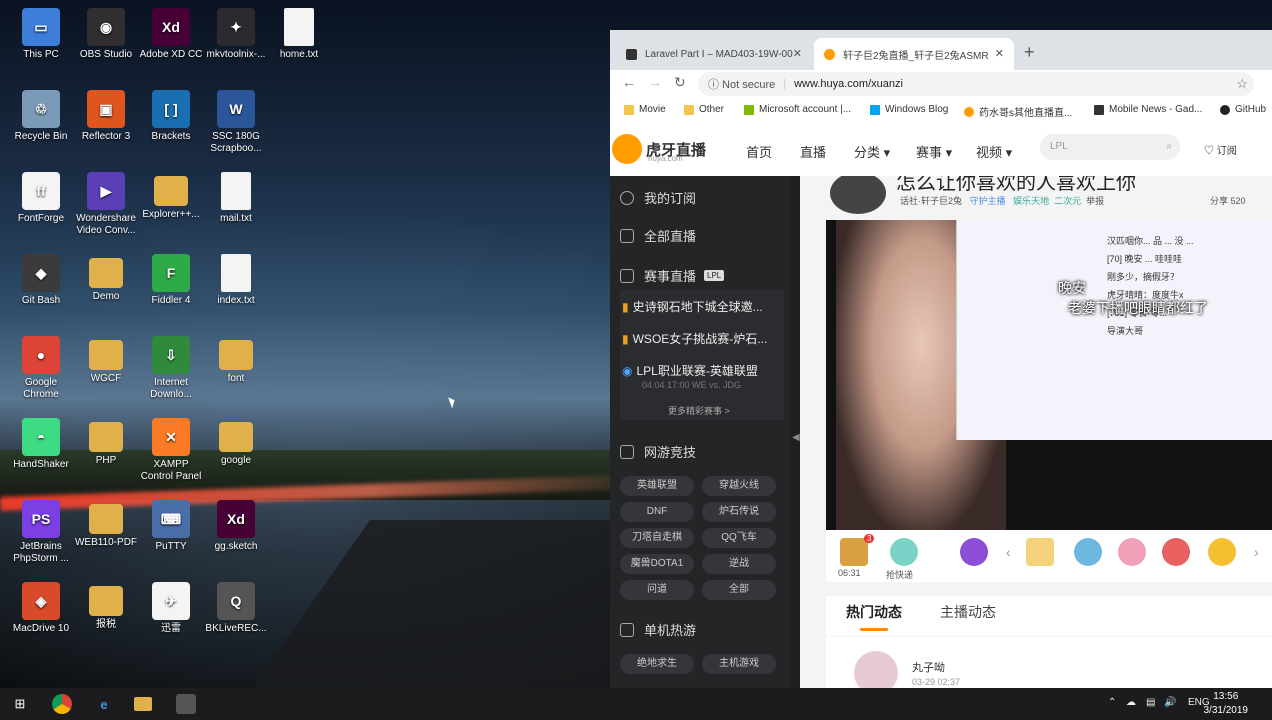 The width and height of the screenshot is (1272, 720). What do you see at coordinates (658, 235) in the screenshot?
I see `sidebar-item-all-live: 全部直播` at bounding box center [658, 235].